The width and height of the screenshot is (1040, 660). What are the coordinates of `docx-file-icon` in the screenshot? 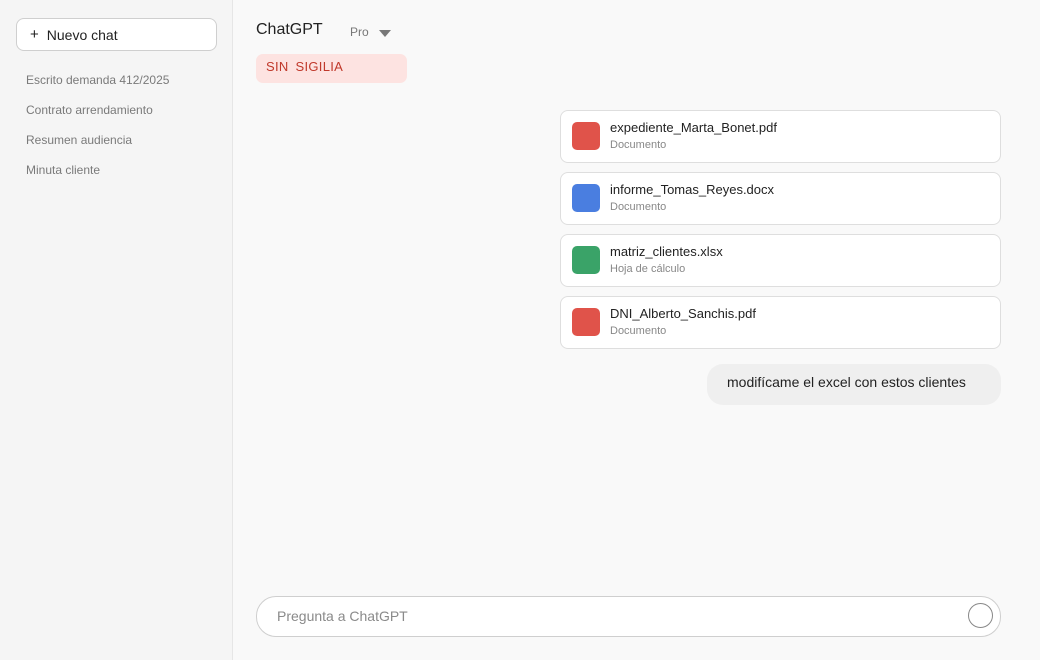 It's located at (586, 198).